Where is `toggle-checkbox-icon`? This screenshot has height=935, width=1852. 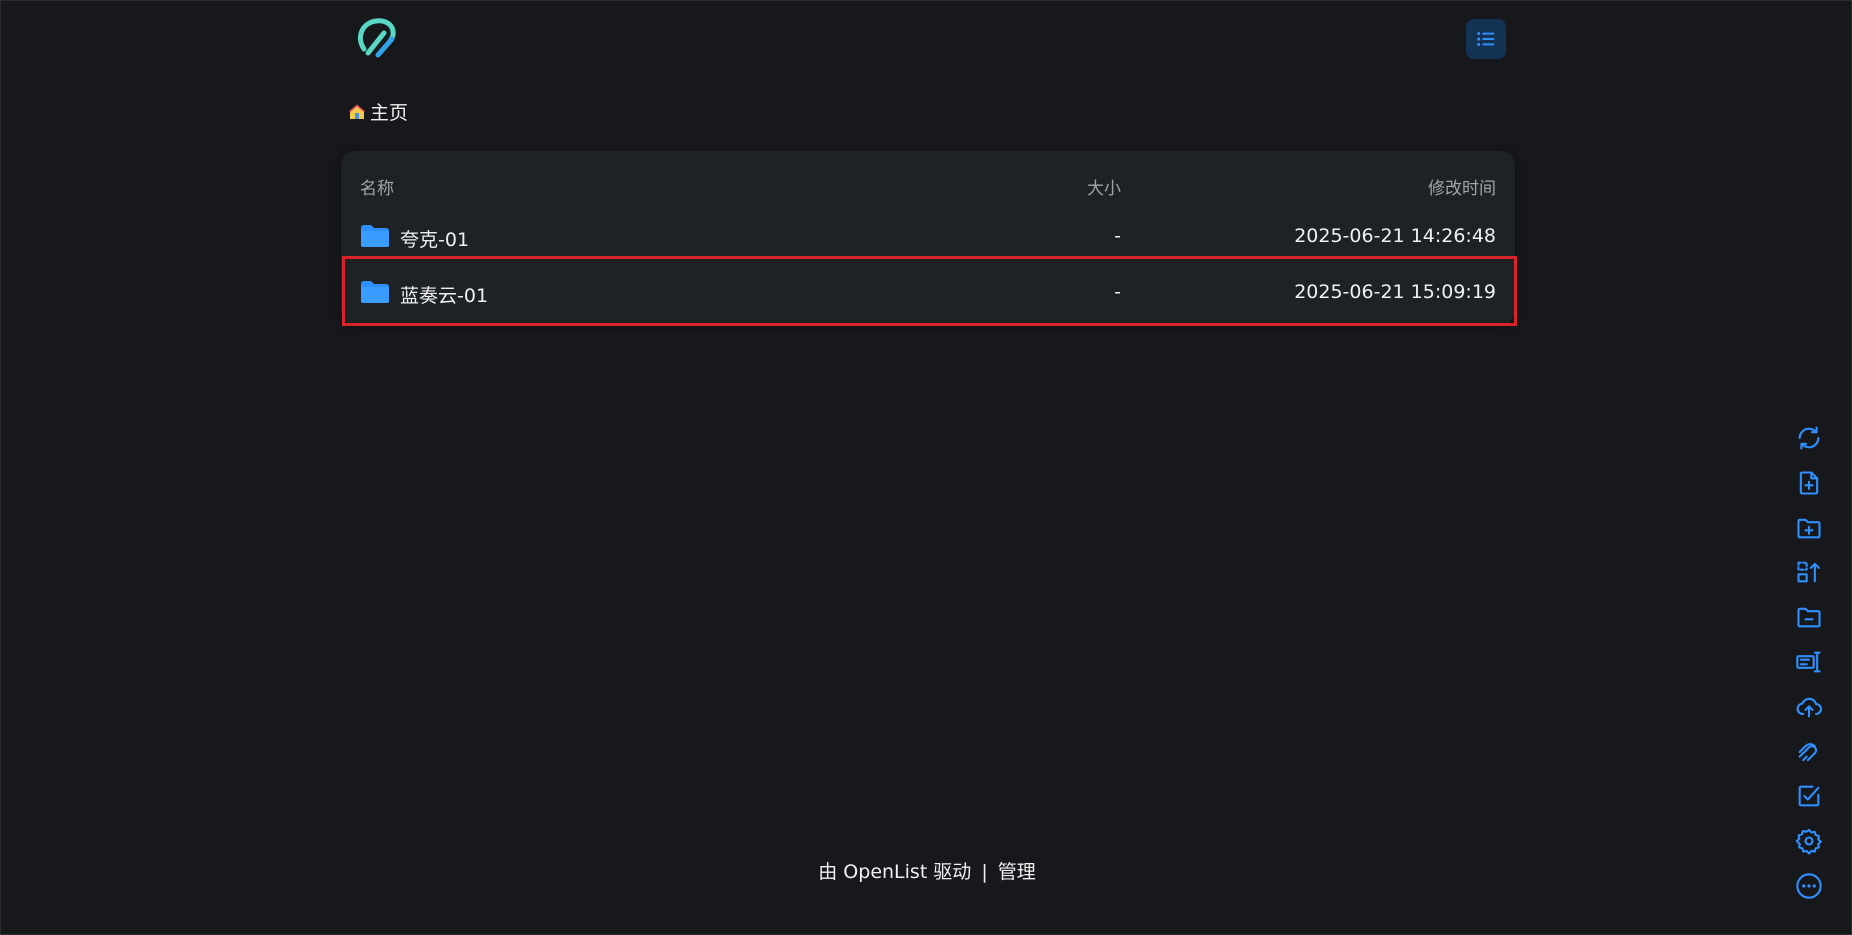
toggle-checkbox-icon is located at coordinates (1809, 796).